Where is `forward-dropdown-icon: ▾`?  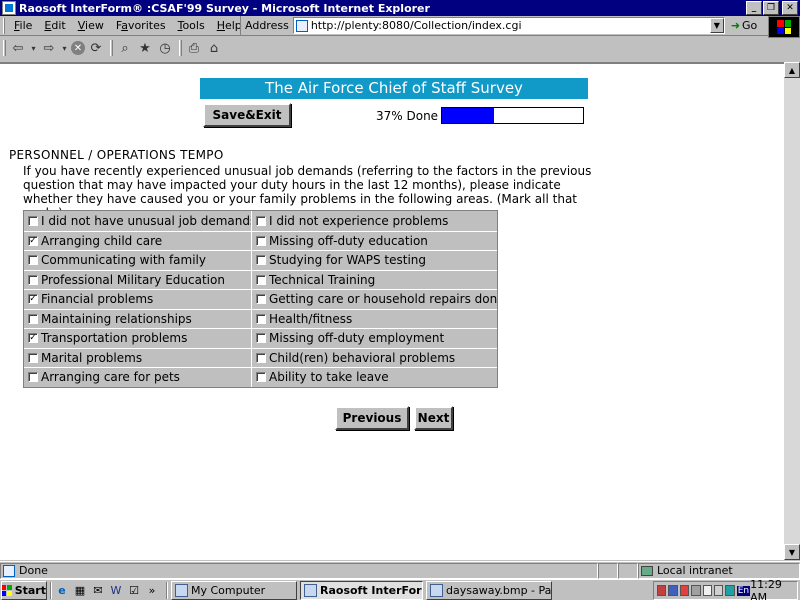 forward-dropdown-icon: ▾ is located at coordinates (64, 48).